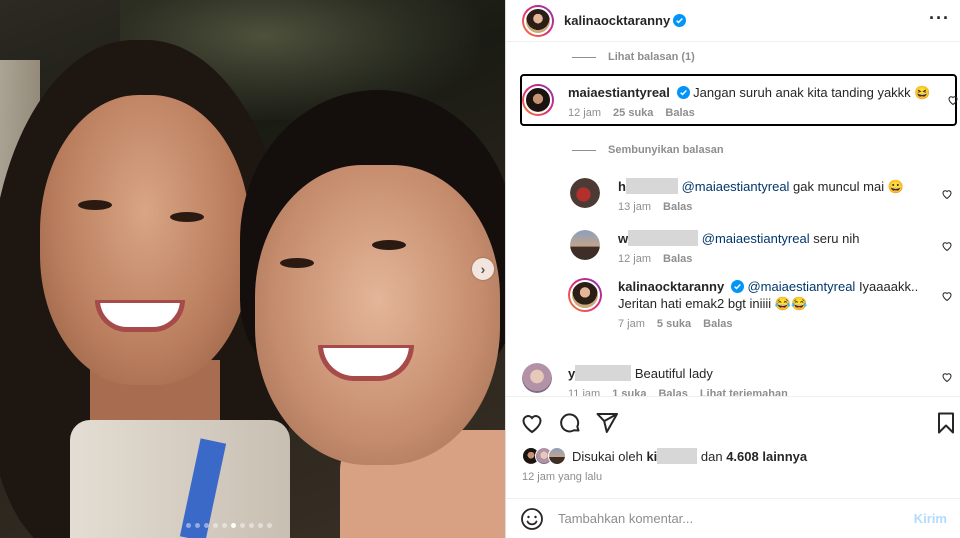 The height and width of the screenshot is (538, 960). I want to click on hide-replies-button: Sembunyikan balasan, so click(648, 150).